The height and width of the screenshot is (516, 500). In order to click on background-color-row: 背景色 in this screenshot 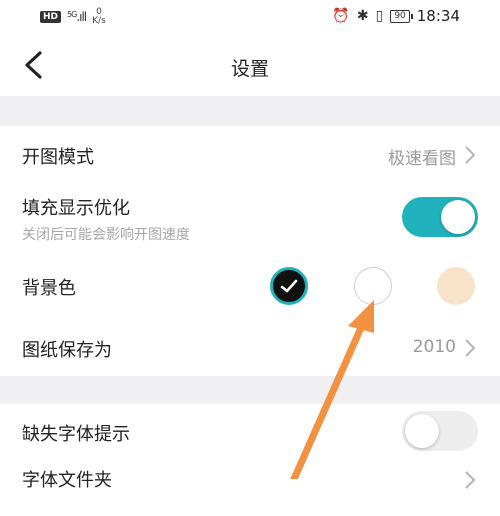, I will do `click(250, 286)`.